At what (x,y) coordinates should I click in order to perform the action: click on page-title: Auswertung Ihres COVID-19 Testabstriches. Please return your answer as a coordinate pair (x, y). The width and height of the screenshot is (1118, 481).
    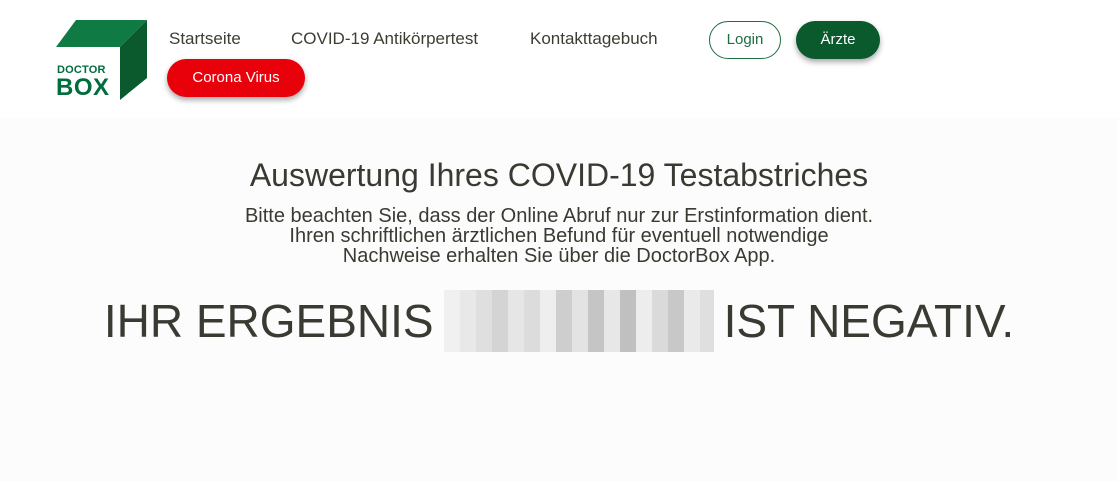
    Looking at the image, I should click on (559, 175).